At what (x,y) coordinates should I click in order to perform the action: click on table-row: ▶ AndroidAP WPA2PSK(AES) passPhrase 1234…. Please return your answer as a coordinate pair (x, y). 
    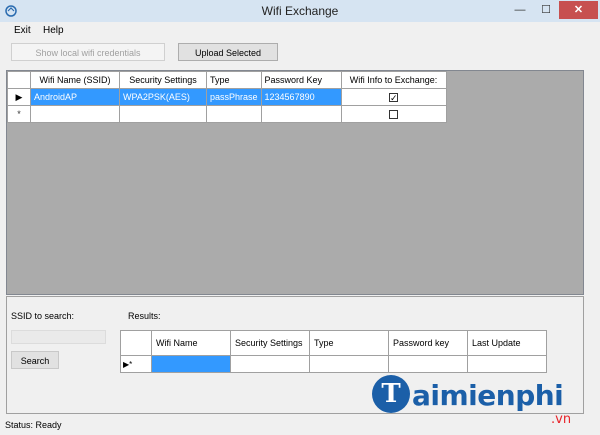
    Looking at the image, I should click on (227, 97).